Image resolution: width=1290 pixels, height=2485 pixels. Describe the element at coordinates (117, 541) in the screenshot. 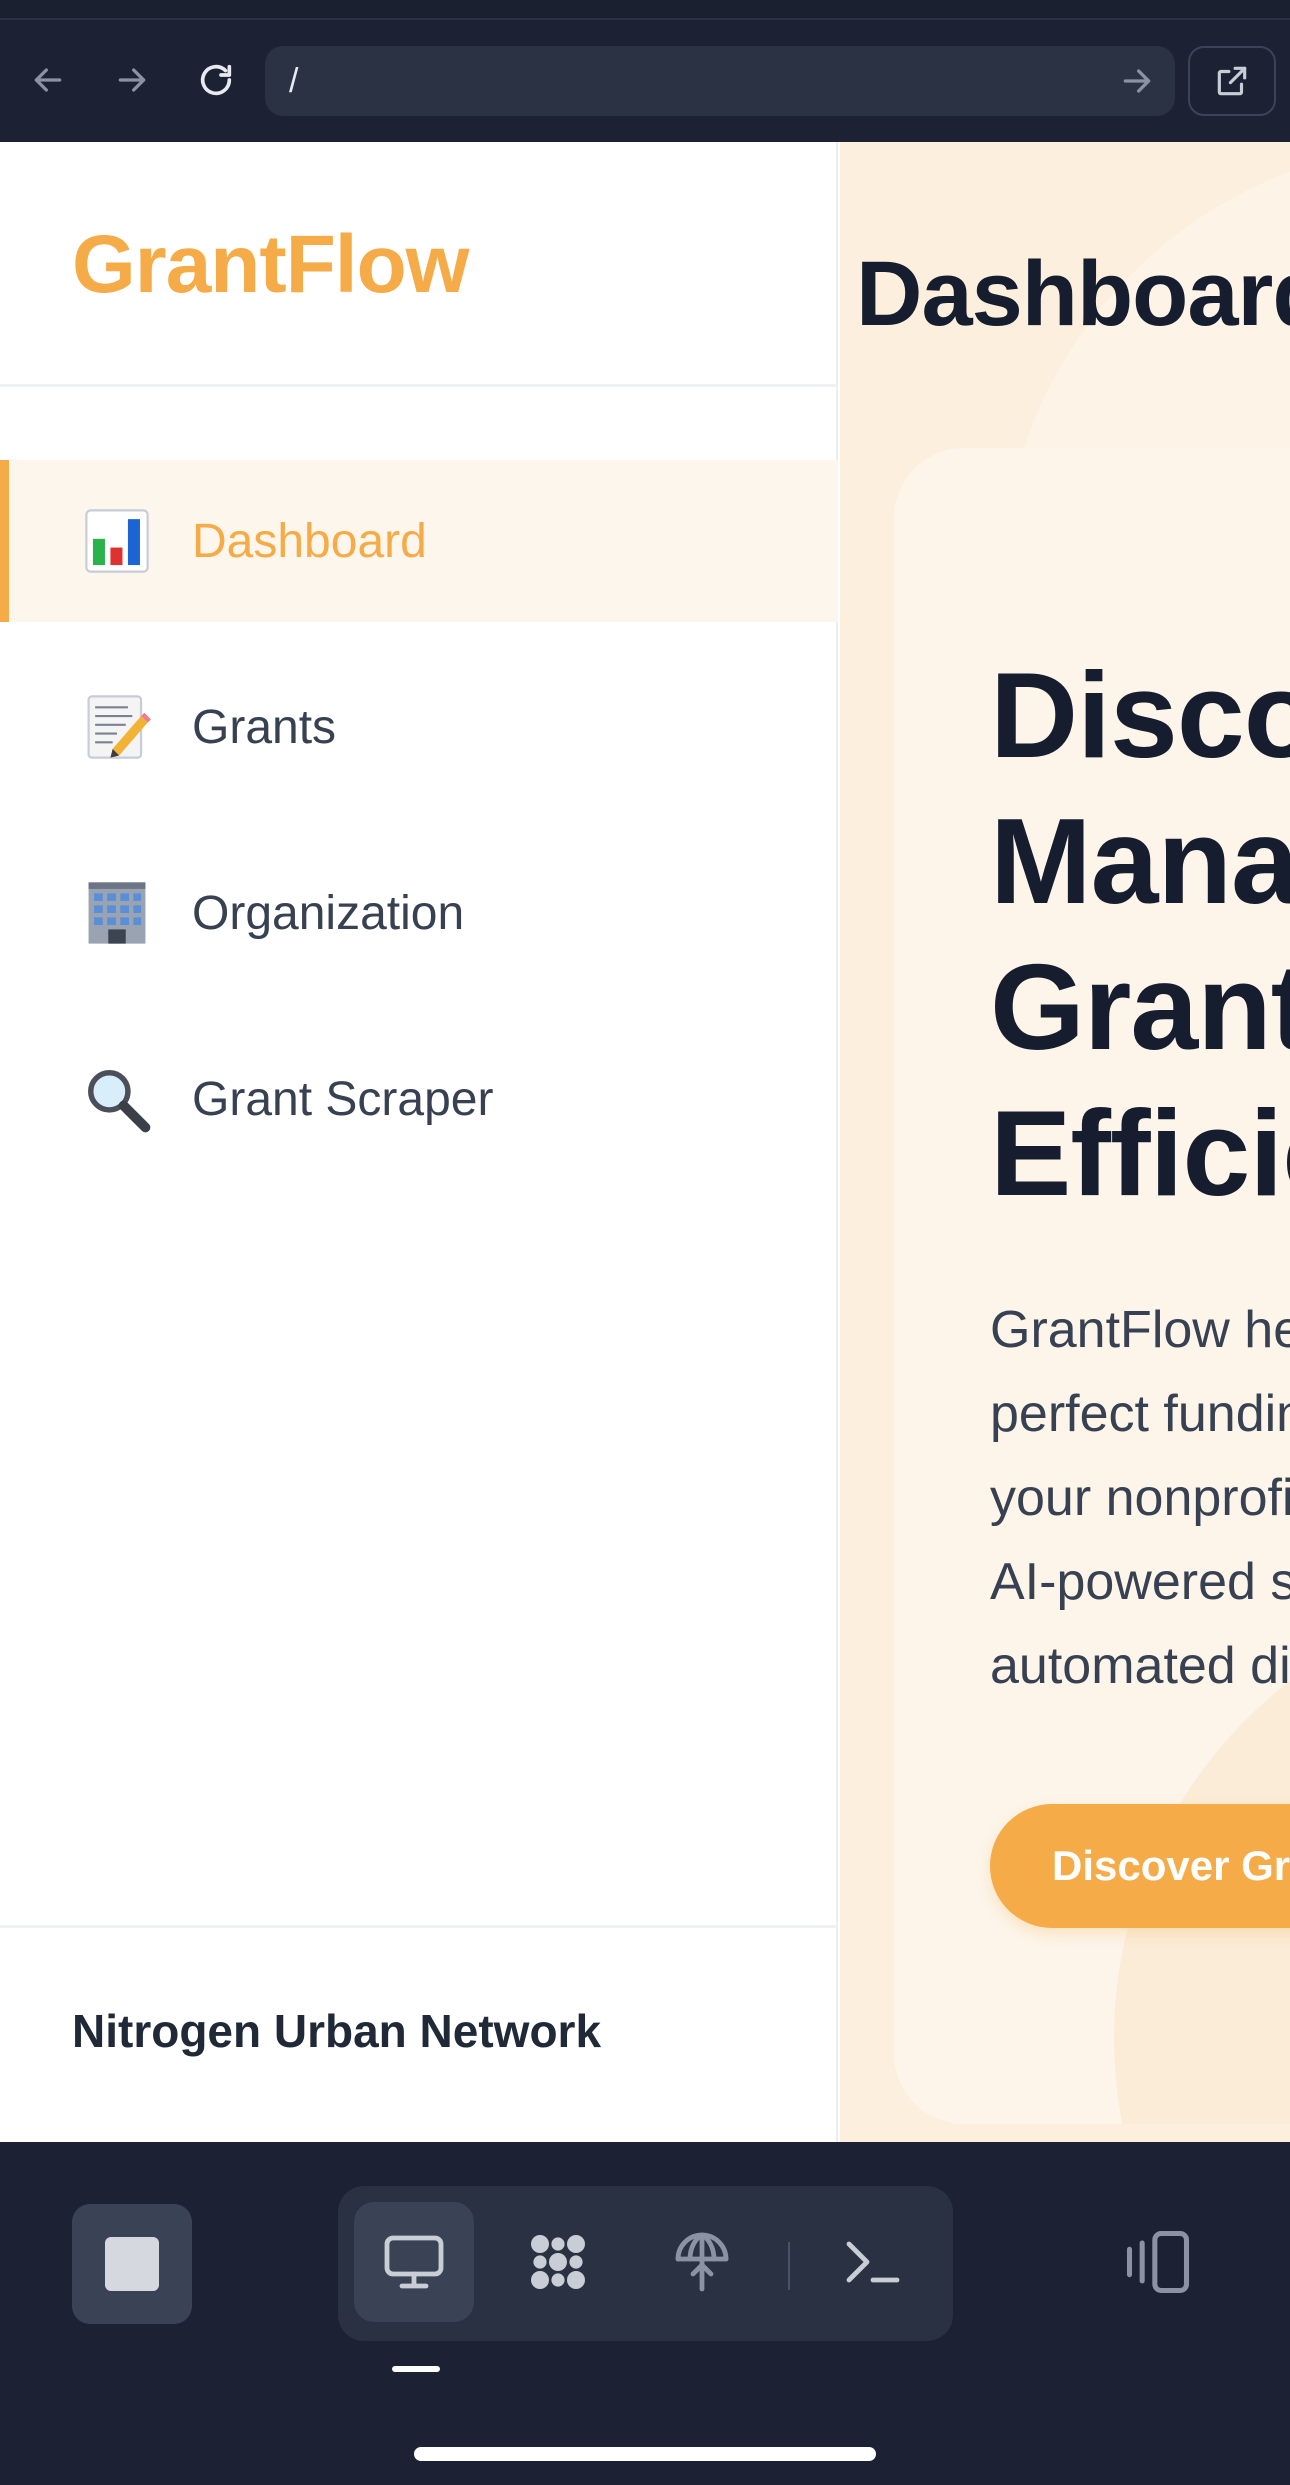

I see `bar-chart-icon` at that location.